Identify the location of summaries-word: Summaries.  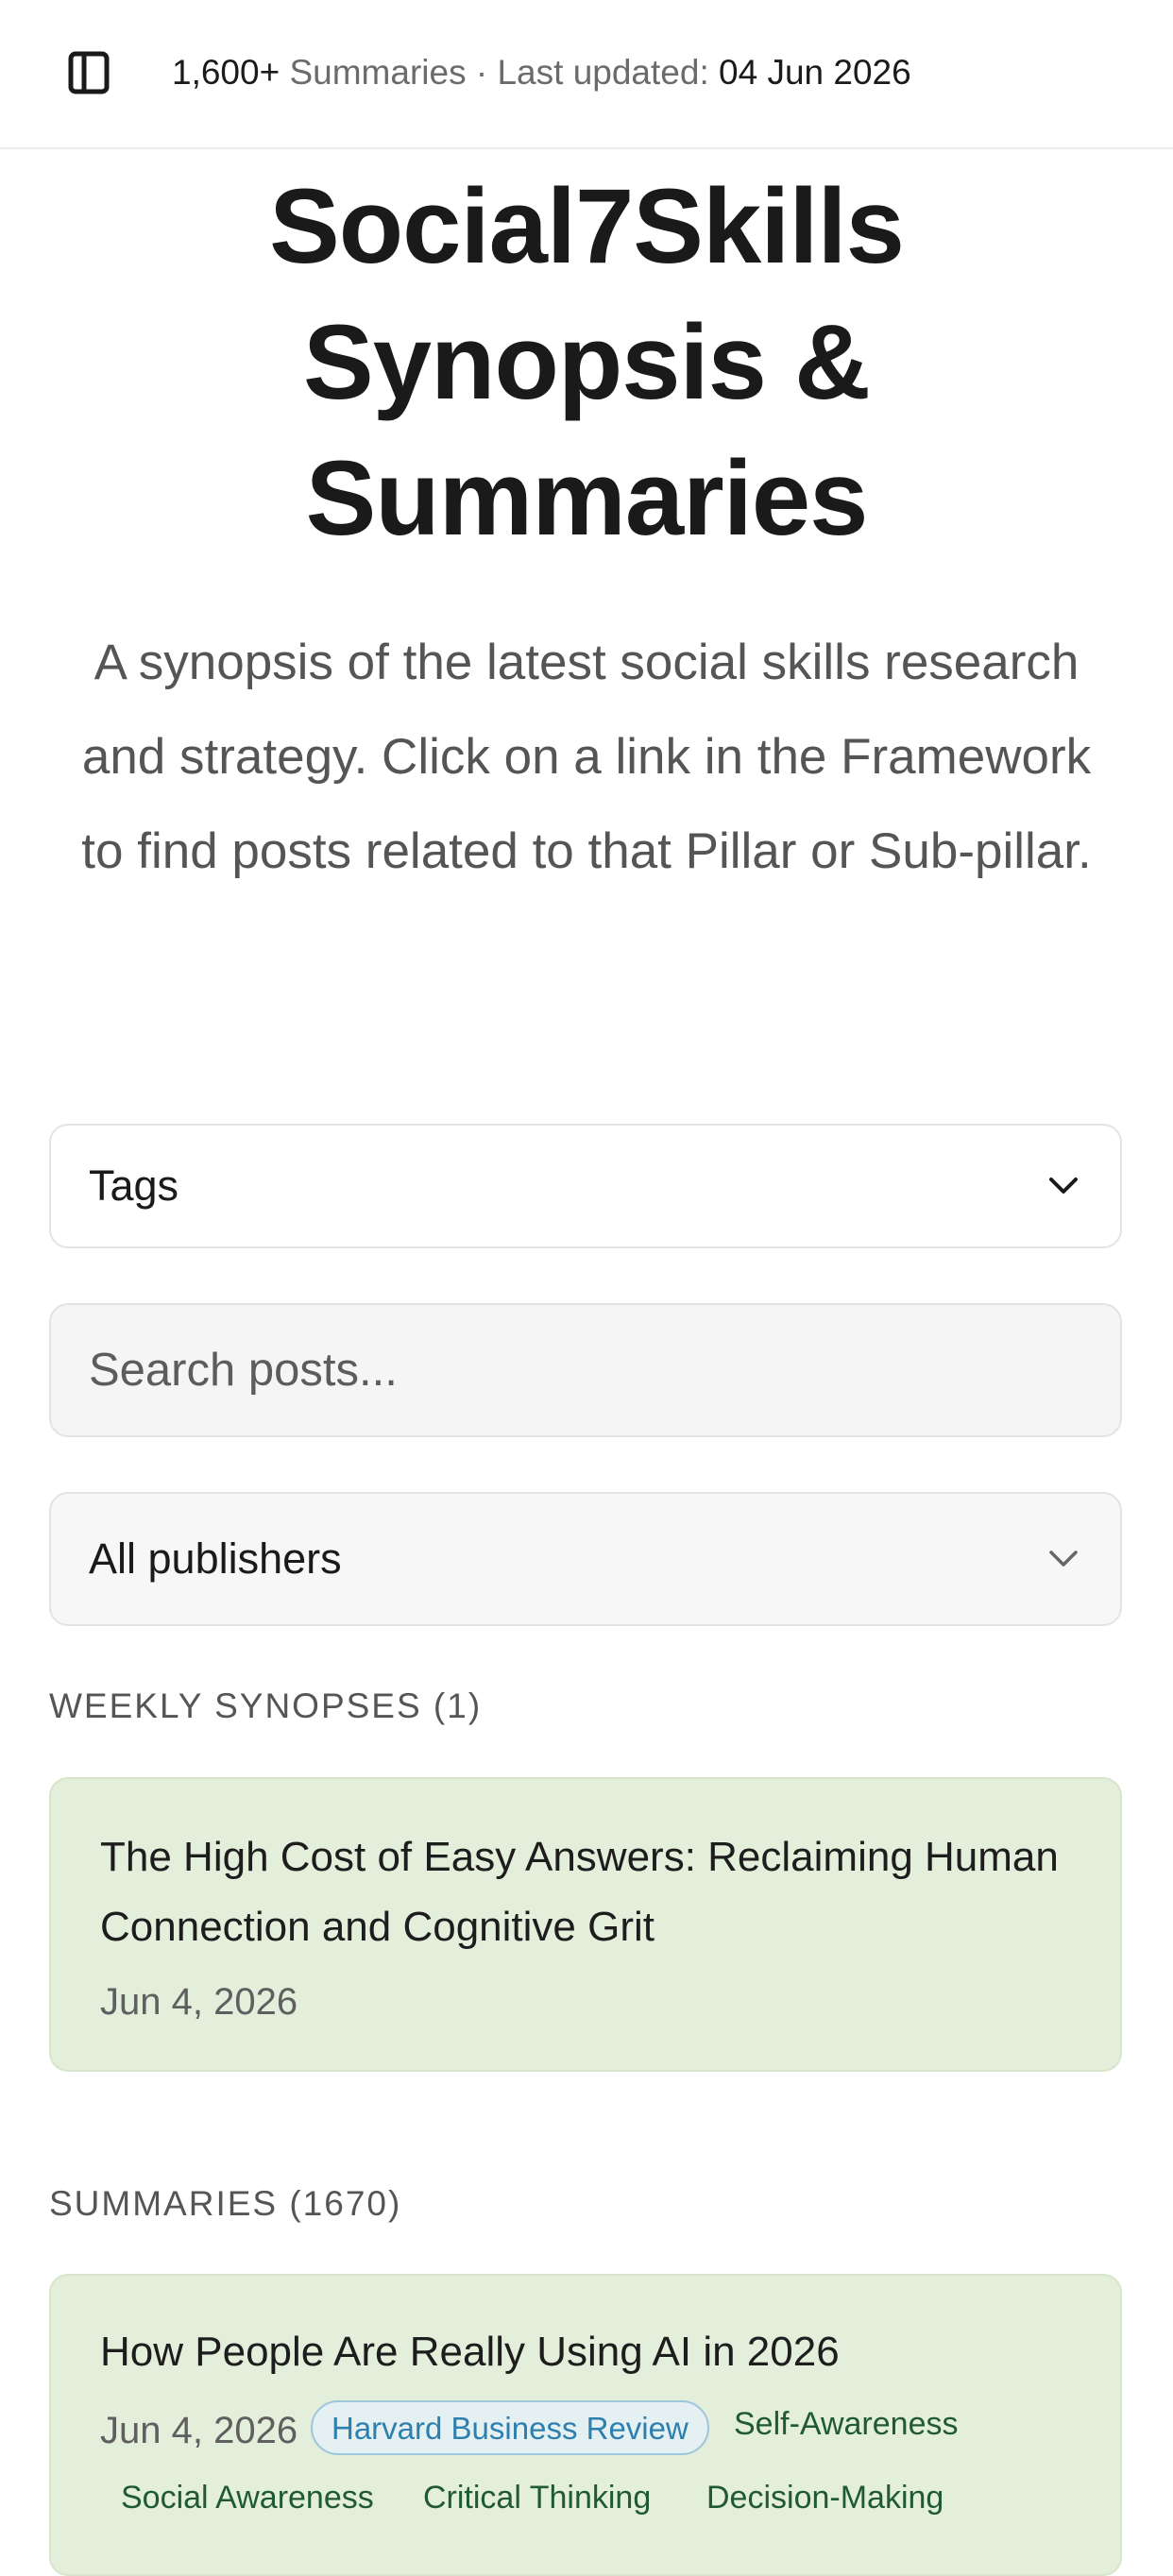
(378, 72).